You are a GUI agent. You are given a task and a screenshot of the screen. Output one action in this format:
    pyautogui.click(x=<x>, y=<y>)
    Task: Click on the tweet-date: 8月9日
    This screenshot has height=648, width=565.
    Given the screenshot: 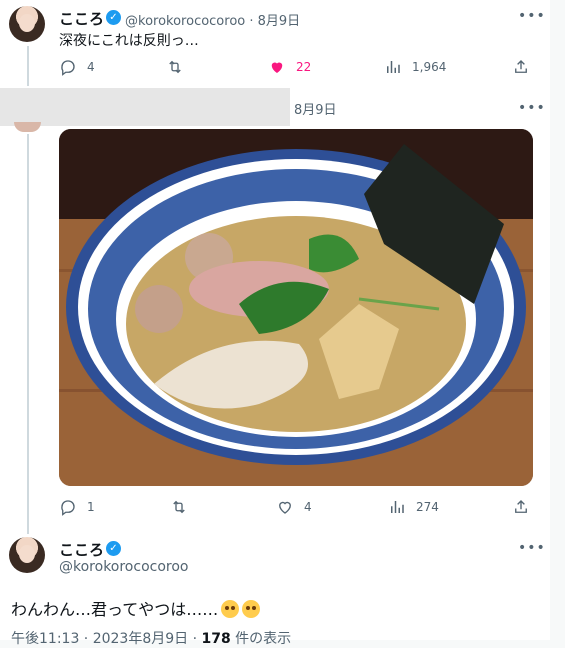 What is the action you would take?
    pyautogui.click(x=315, y=108)
    